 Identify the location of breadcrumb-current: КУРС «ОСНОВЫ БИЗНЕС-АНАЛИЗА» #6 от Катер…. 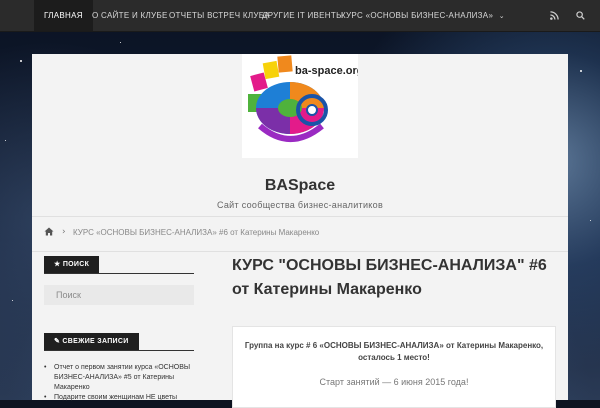
(196, 232).